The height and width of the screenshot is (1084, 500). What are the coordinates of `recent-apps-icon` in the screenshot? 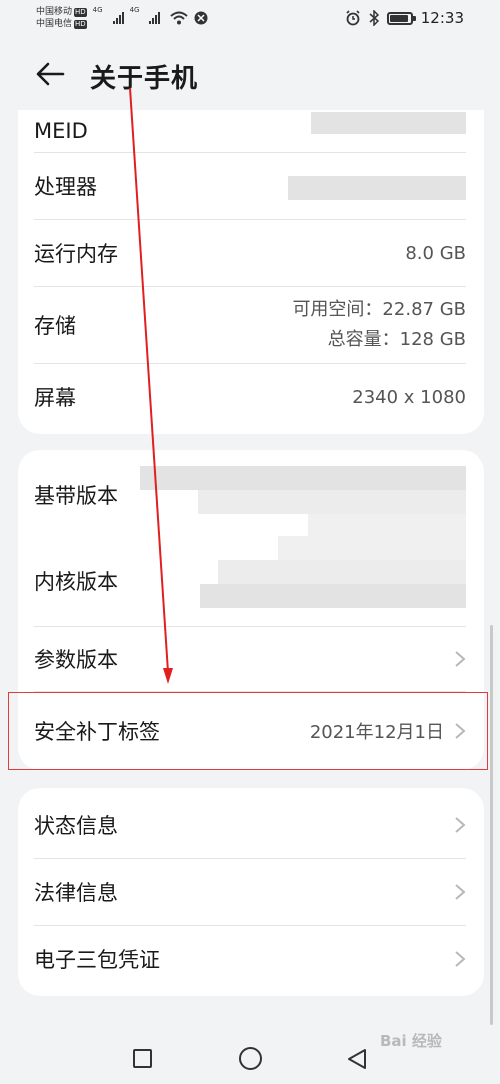 It's located at (142, 1058).